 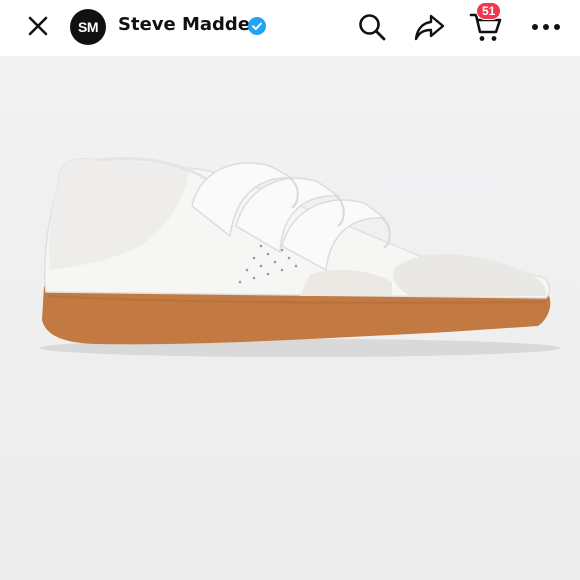 I want to click on more-button, so click(x=546, y=27).